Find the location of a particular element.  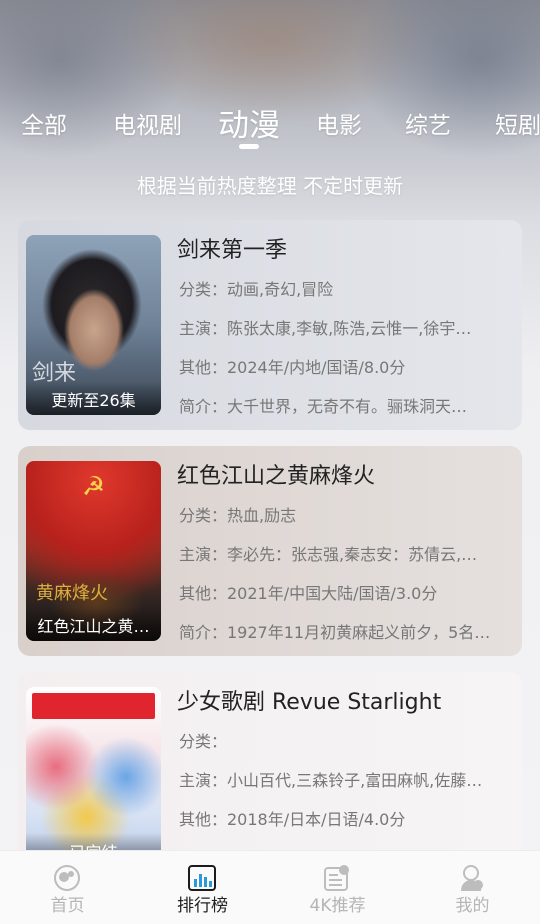

category-tabs: 全部 电视剧 动漫 电影 综艺 短剧 is located at coordinates (270, 123).